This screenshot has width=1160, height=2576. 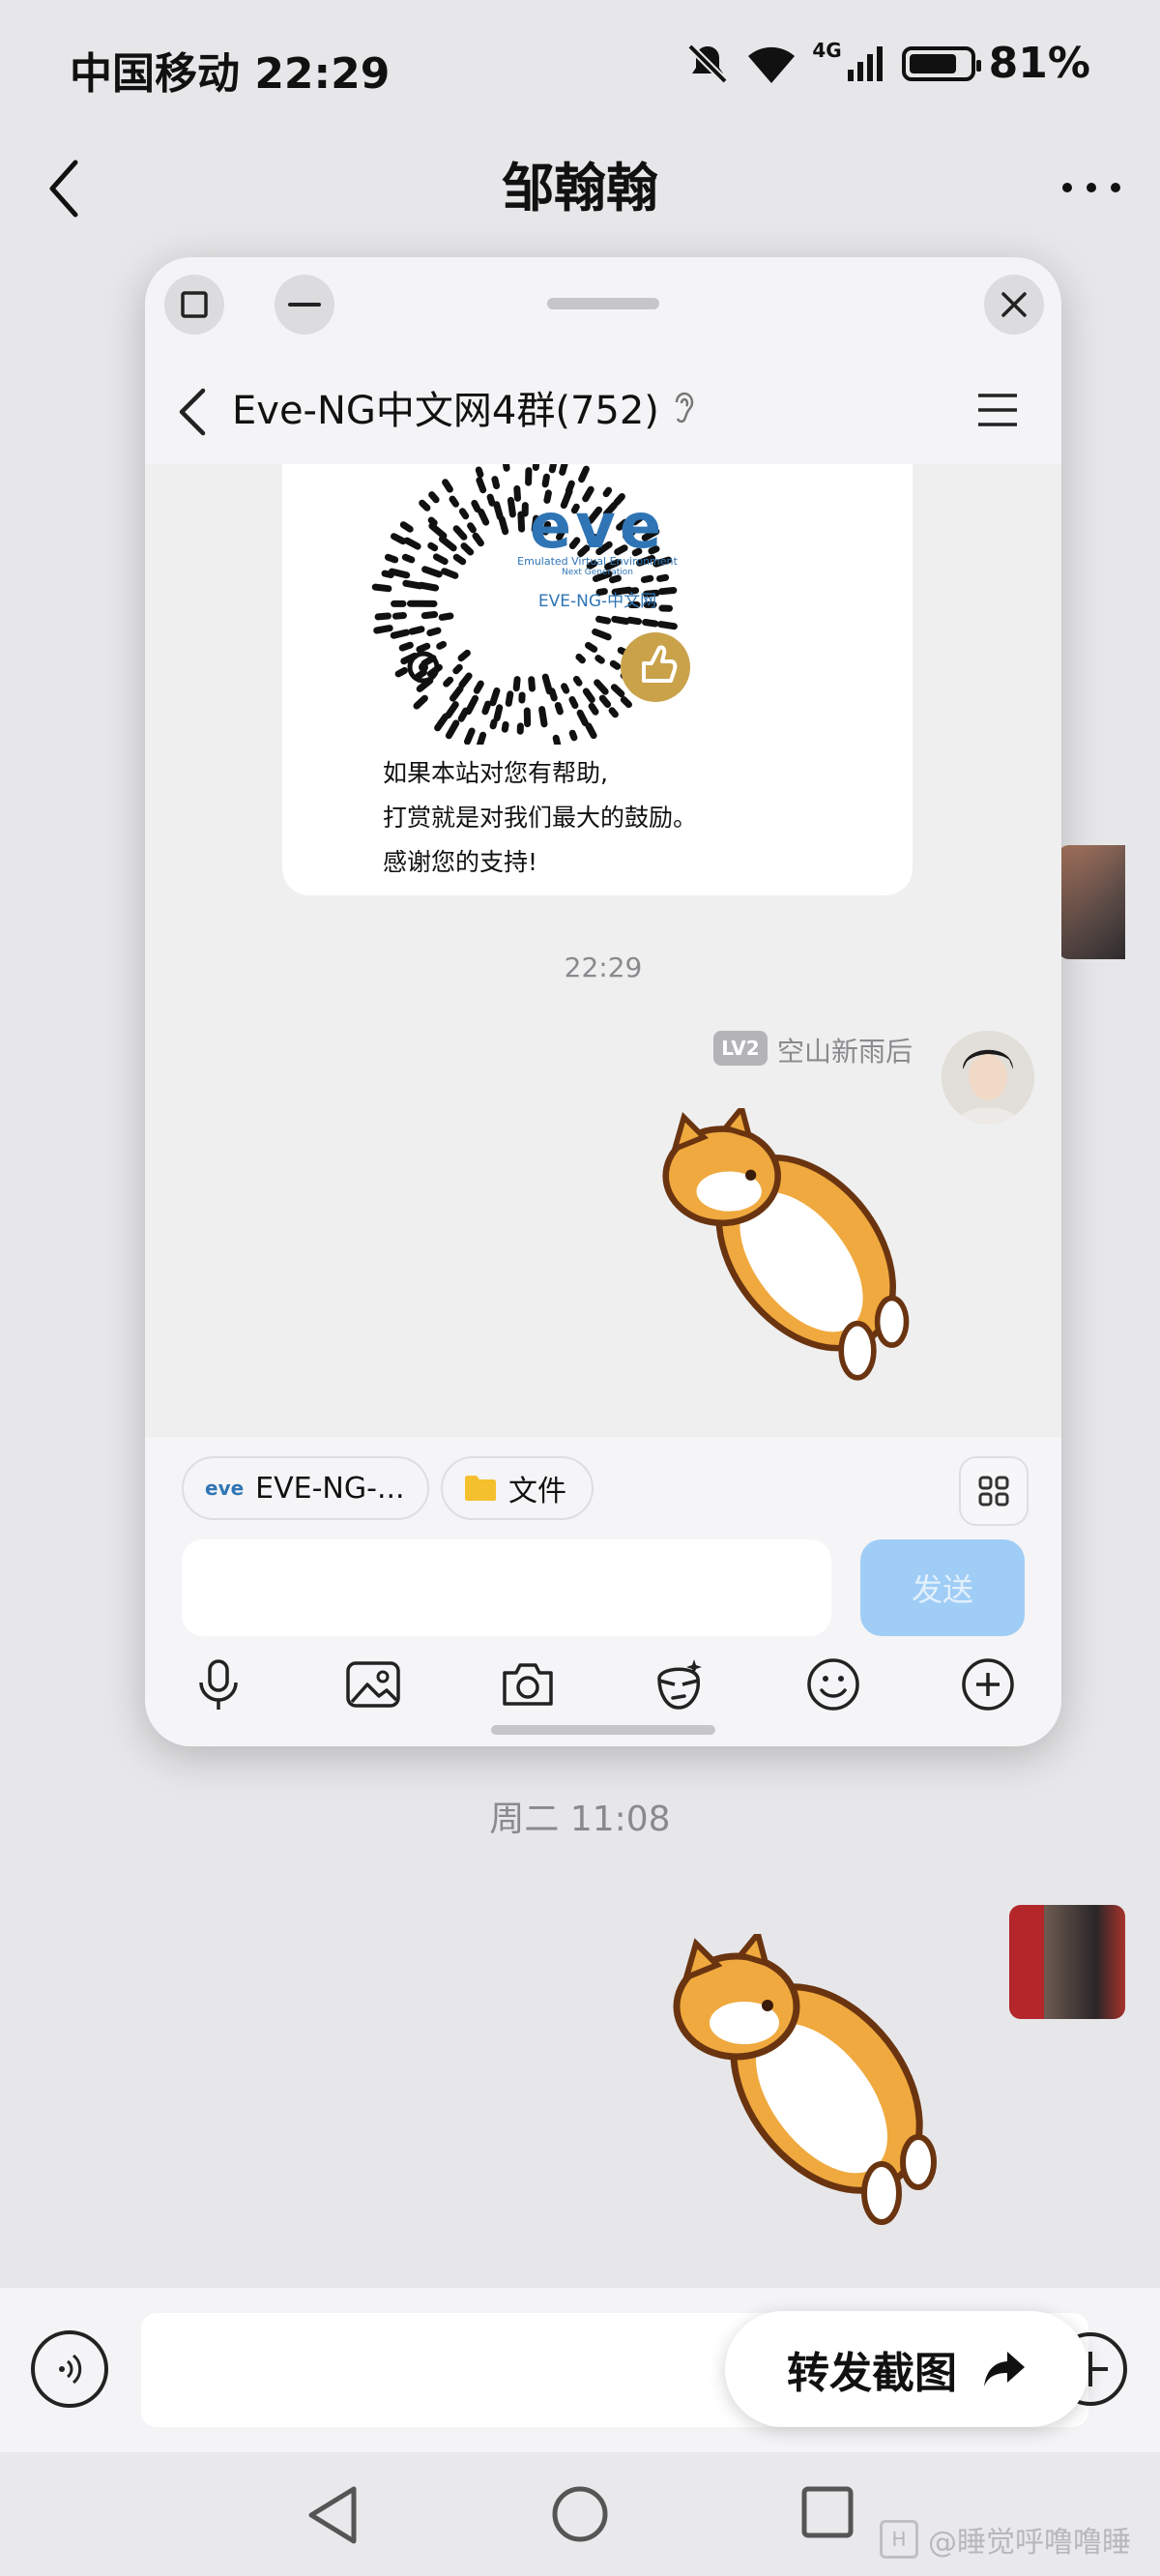 What do you see at coordinates (518, 1488) in the screenshot?
I see `files-chip: 文件` at bounding box center [518, 1488].